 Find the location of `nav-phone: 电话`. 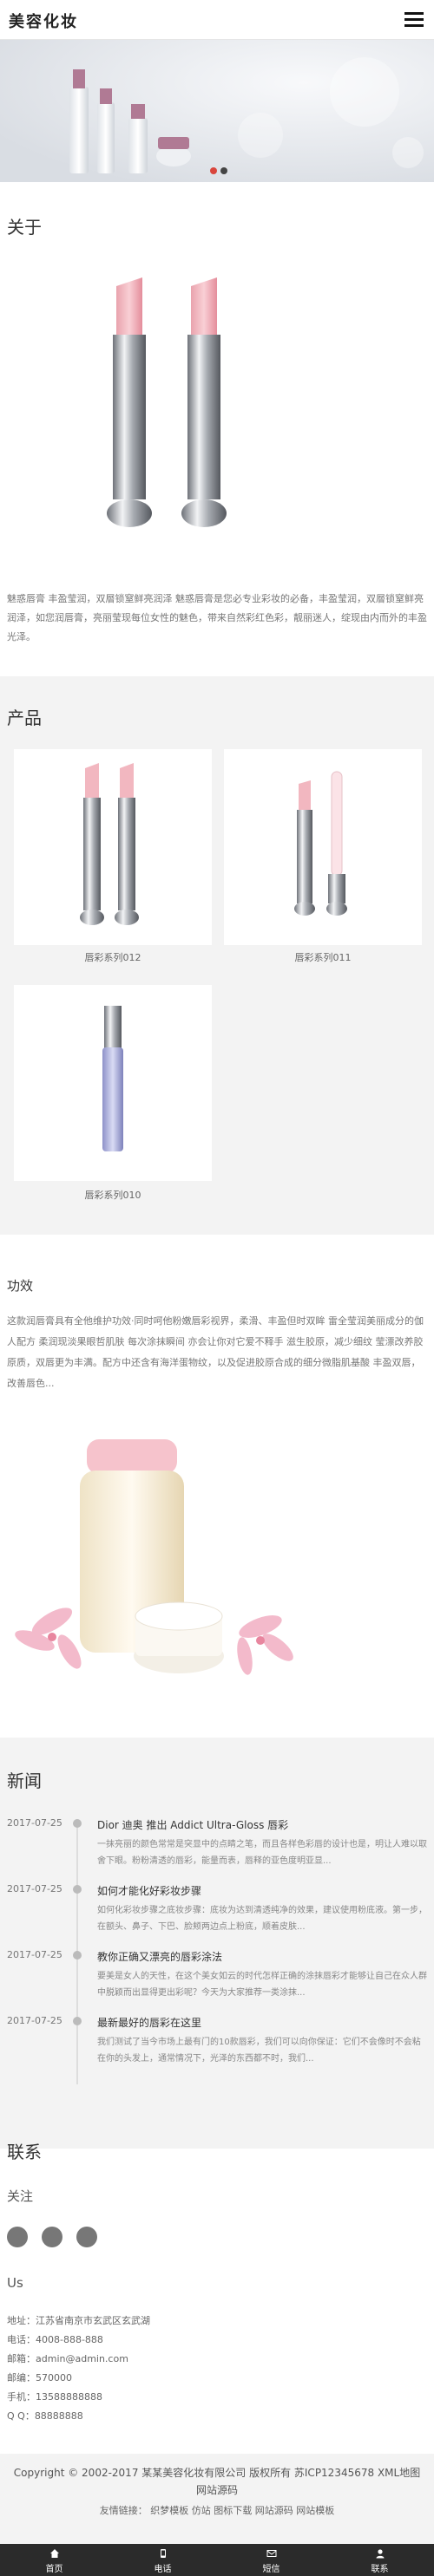

nav-phone: 电话 is located at coordinates (162, 2560).